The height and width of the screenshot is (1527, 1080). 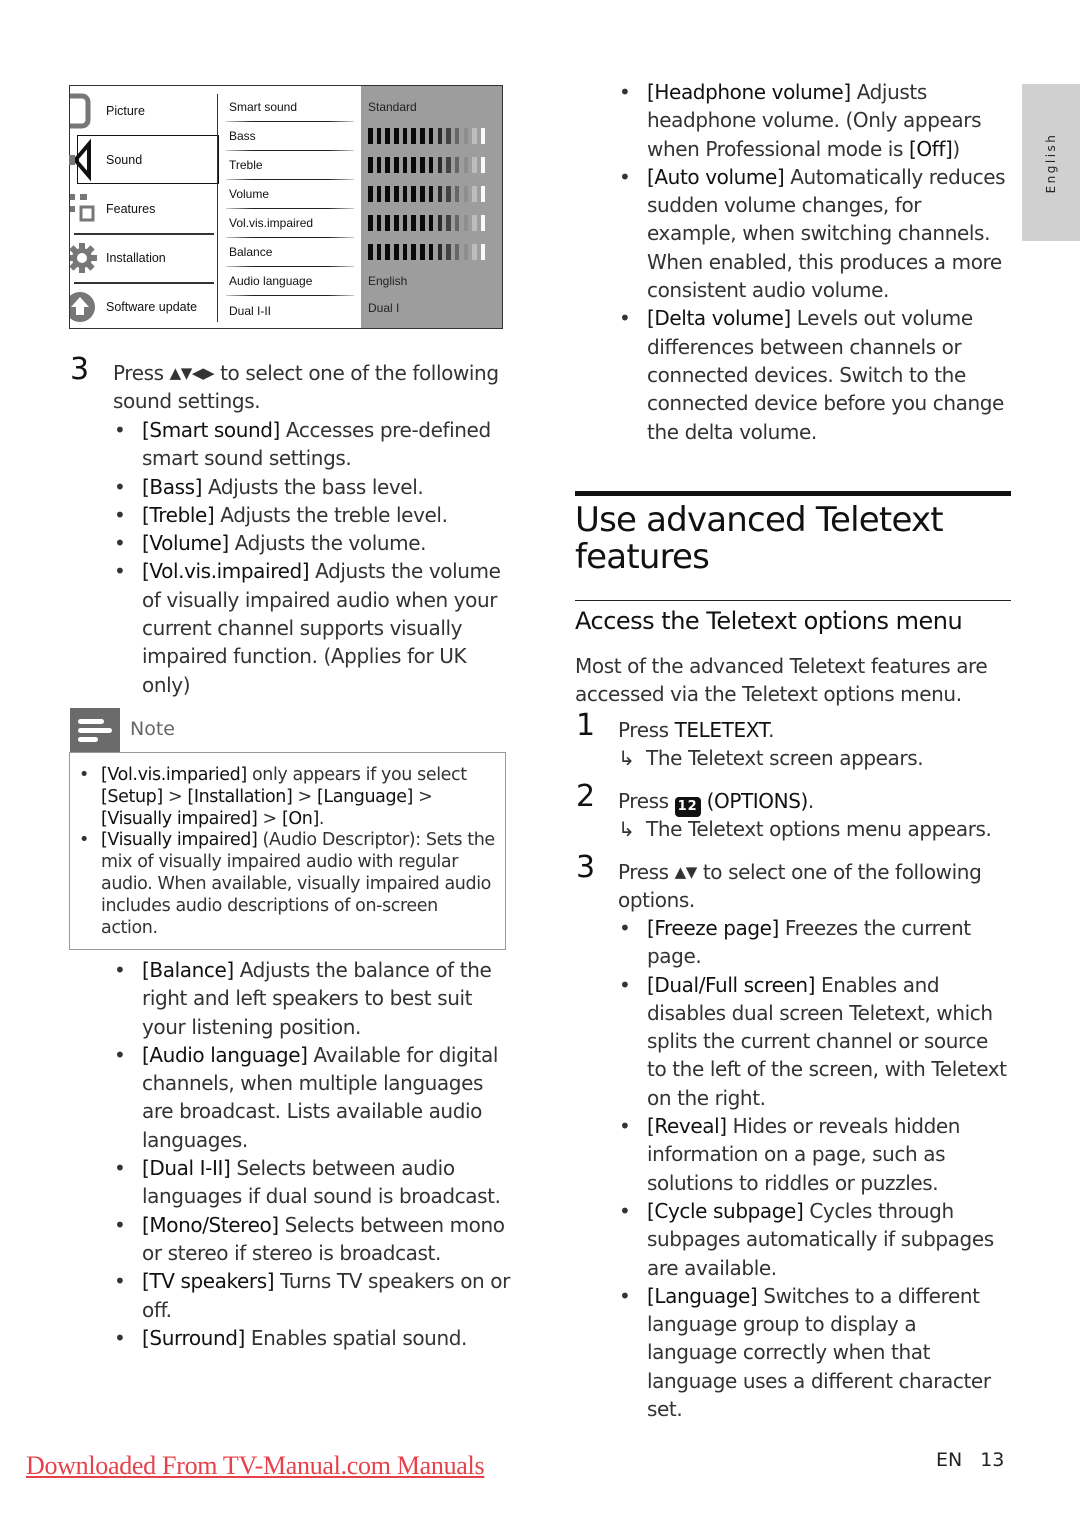 What do you see at coordinates (686, 872) in the screenshot?
I see `up-down-arrows-icon: ▲▼` at bounding box center [686, 872].